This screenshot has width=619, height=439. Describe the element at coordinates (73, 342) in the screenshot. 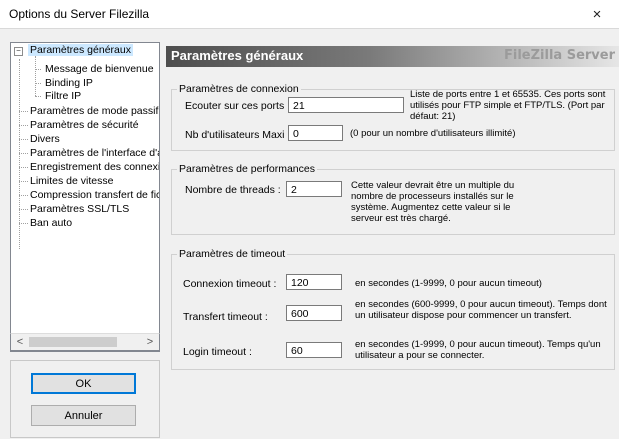

I see `scrollbar-thumb` at that location.